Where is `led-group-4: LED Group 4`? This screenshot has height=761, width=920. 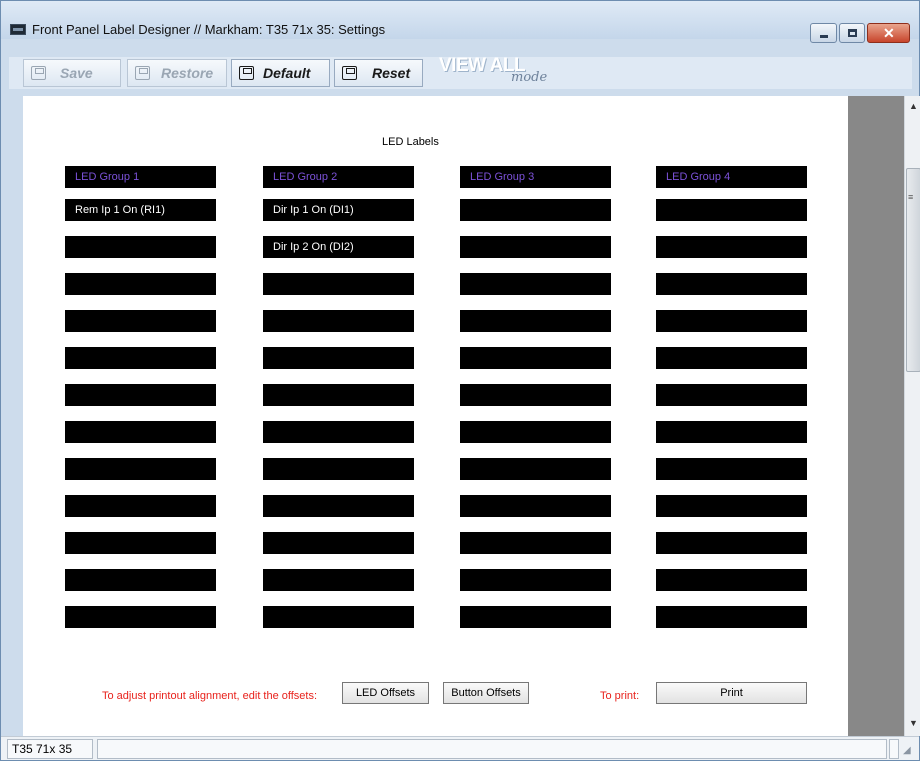
led-group-4: LED Group 4 is located at coordinates (731, 404).